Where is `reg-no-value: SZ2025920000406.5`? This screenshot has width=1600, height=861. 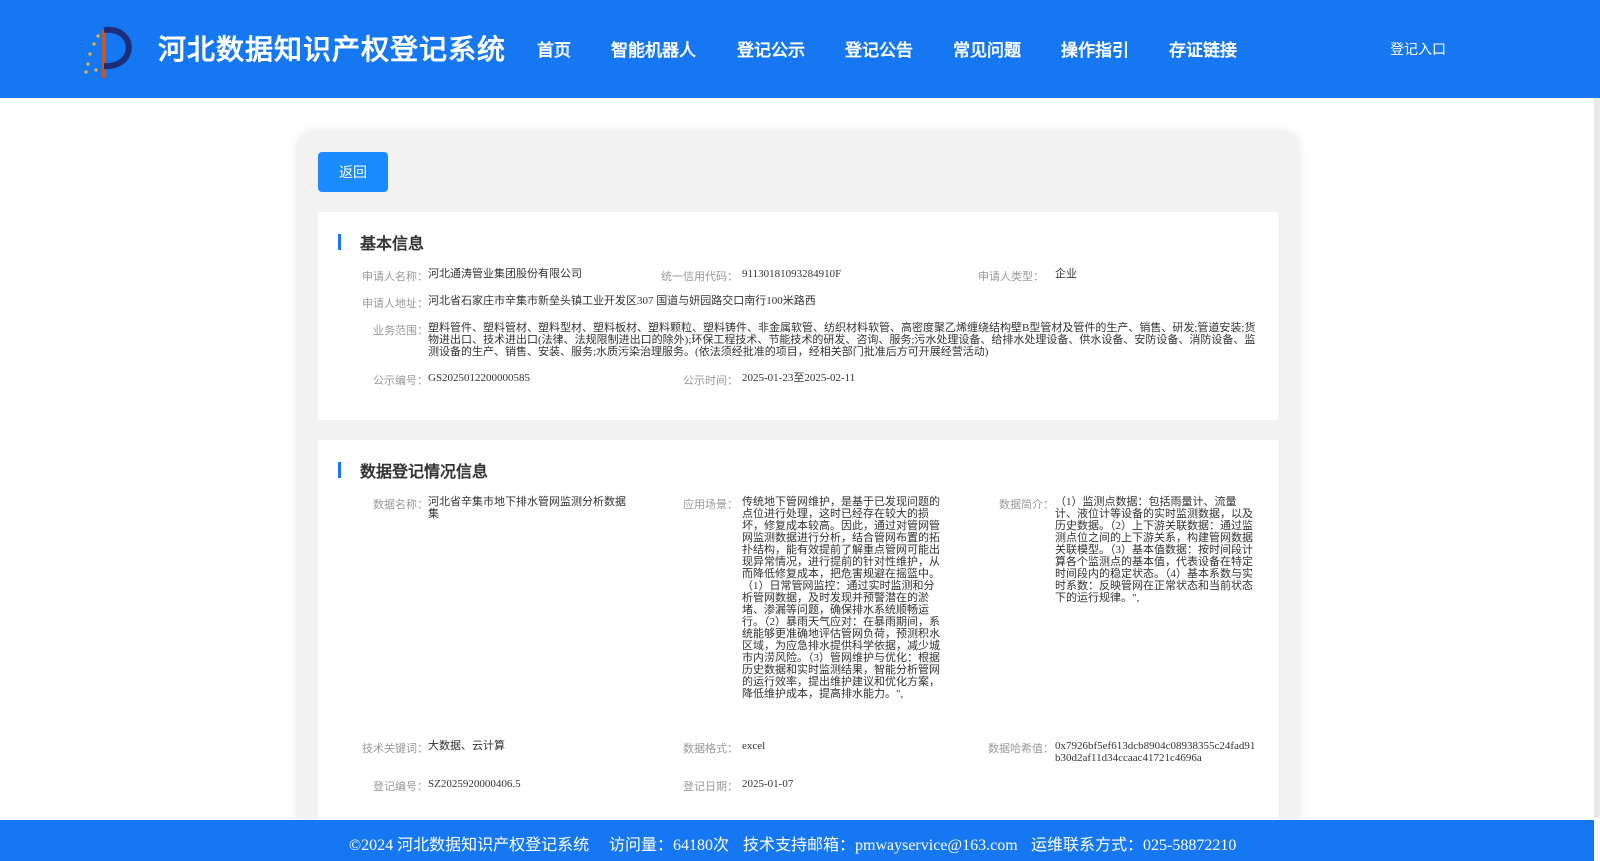 reg-no-value: SZ2025920000406.5 is located at coordinates (474, 784).